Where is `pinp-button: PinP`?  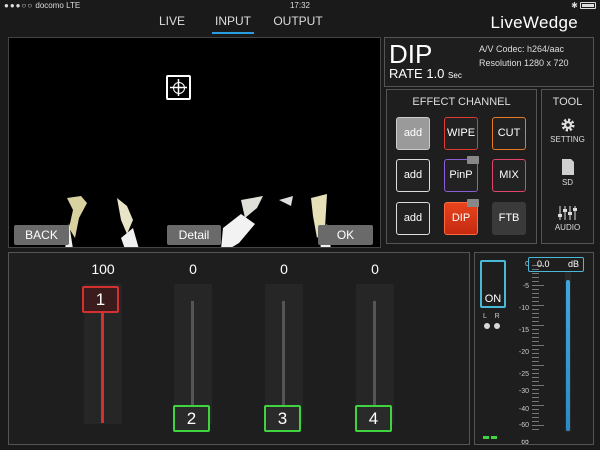 pinp-button: PinP is located at coordinates (461, 174).